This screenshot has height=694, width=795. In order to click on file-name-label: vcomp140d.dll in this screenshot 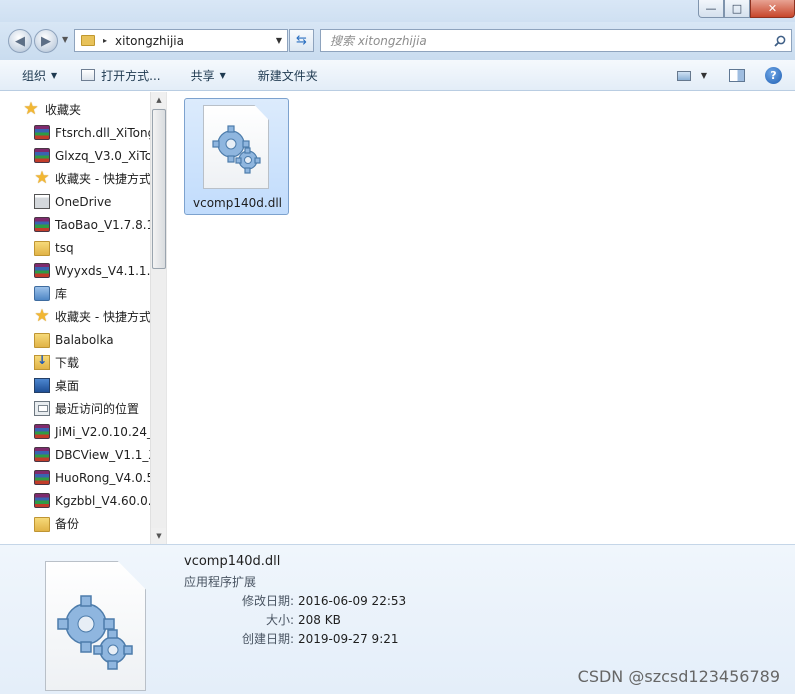, I will do `click(237, 203)`.